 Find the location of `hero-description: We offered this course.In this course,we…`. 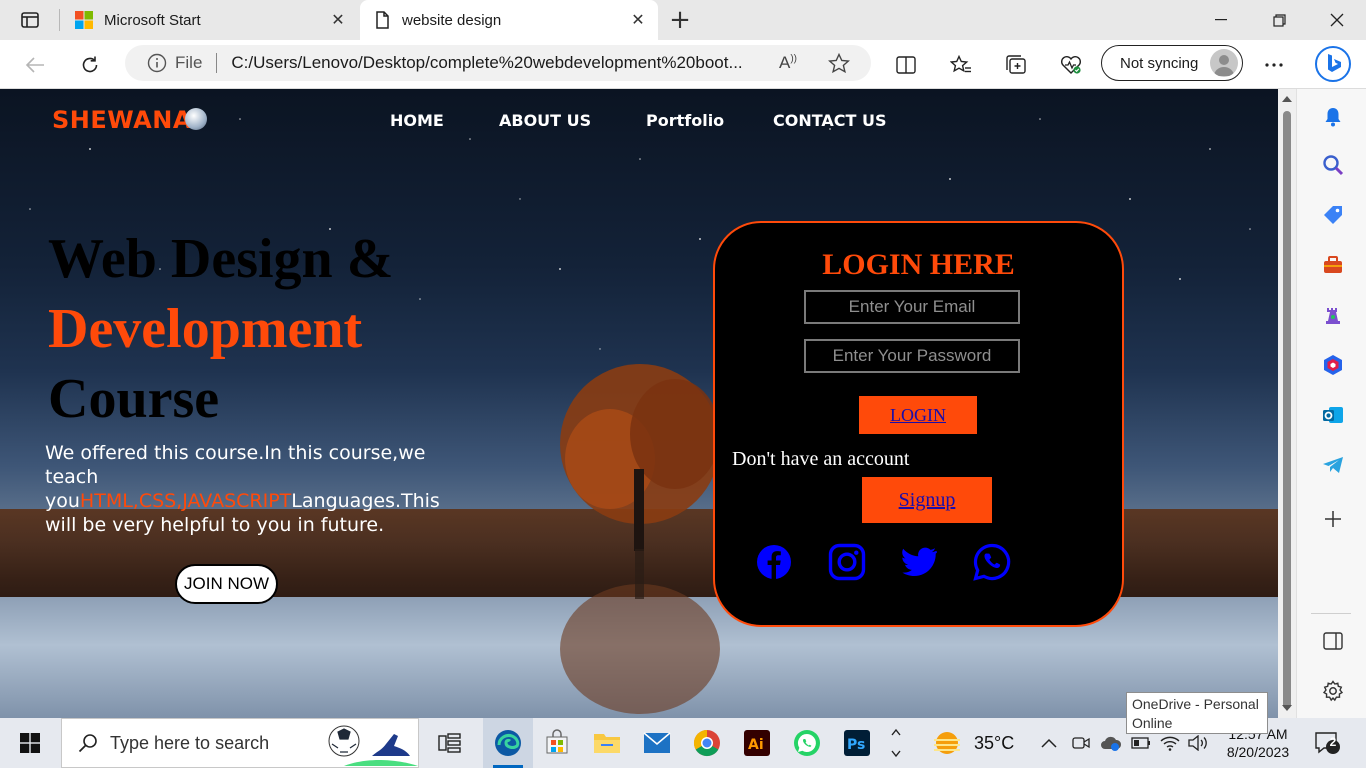

hero-description: We offered this course.In this course,we… is located at coordinates (250, 489).